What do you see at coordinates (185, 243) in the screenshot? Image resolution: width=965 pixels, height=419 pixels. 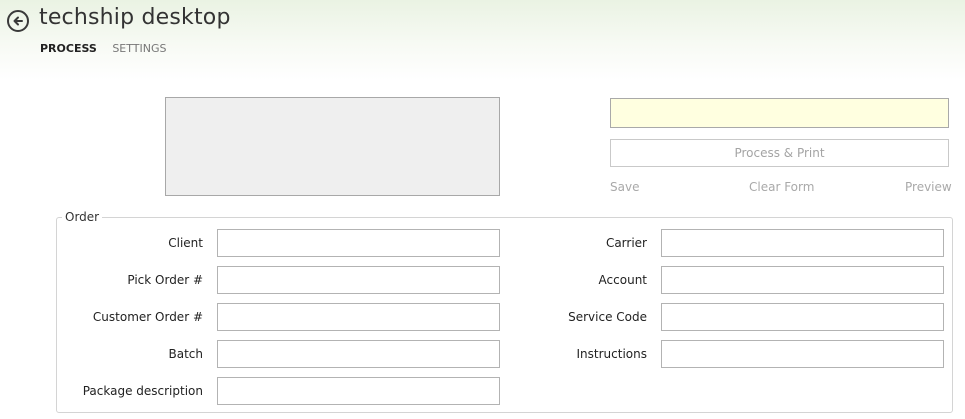 I see `client-label: Client` at bounding box center [185, 243].